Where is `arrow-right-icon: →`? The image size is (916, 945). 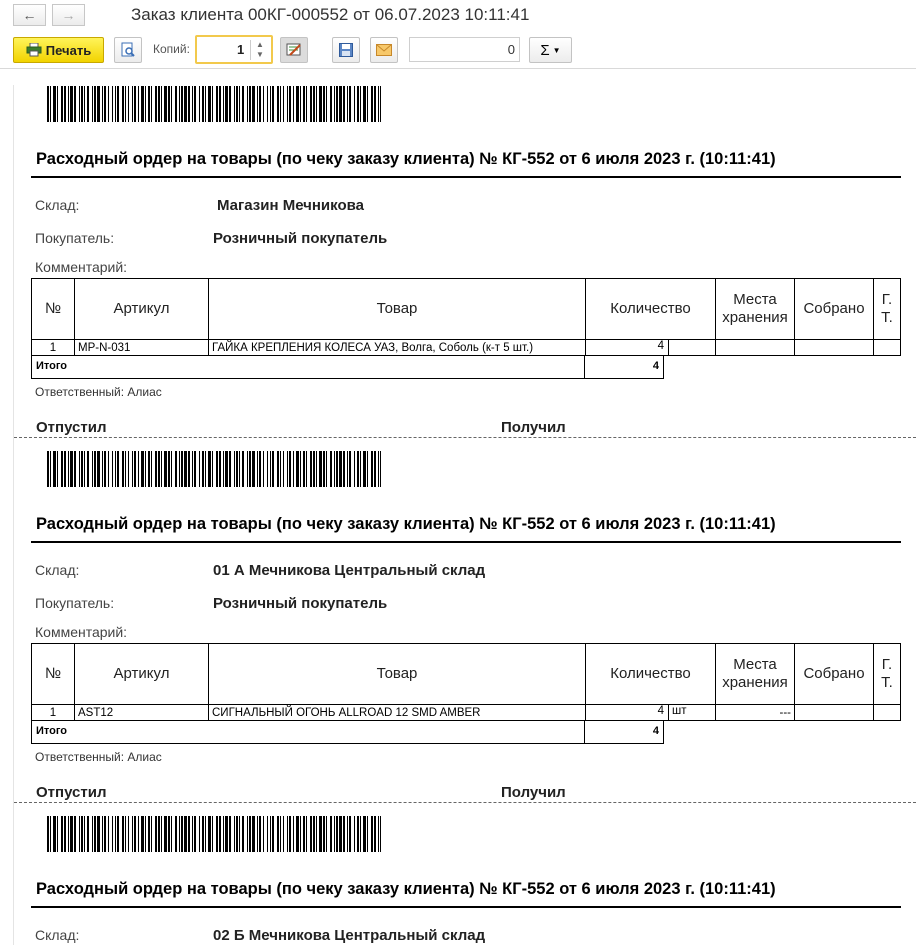 arrow-right-icon: → is located at coordinates (68, 15).